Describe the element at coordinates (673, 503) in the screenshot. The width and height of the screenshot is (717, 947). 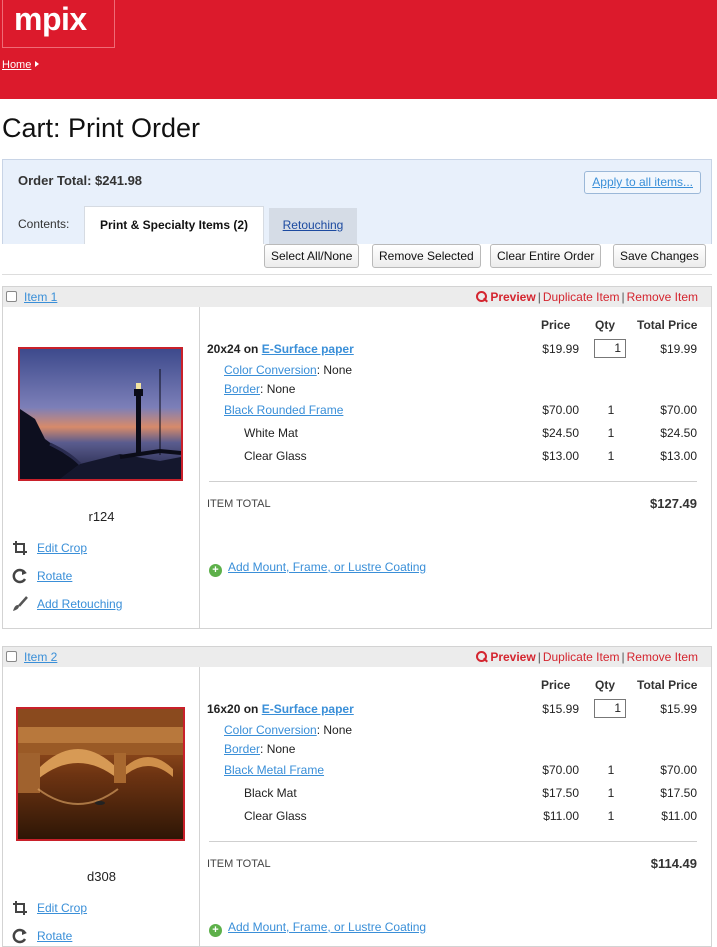
I see `item-total-value: $127.49` at that location.